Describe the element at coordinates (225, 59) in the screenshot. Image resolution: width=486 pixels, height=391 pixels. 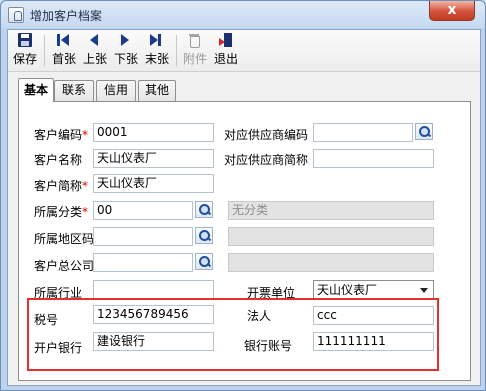
I see `exit-label: 退出` at that location.